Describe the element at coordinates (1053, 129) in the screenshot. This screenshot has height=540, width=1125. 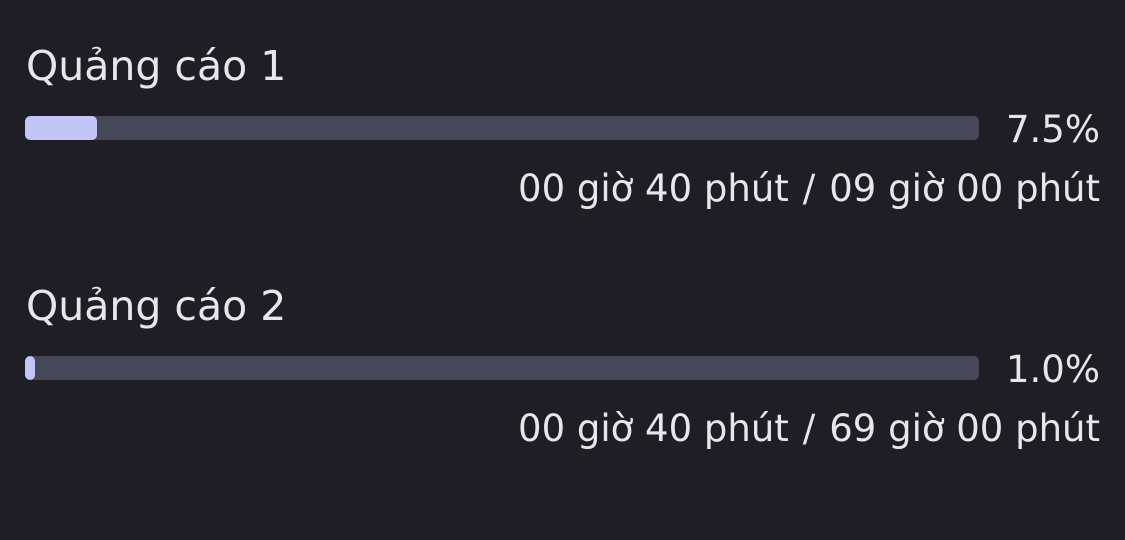
I see `progress-percent: 7.5%` at that location.